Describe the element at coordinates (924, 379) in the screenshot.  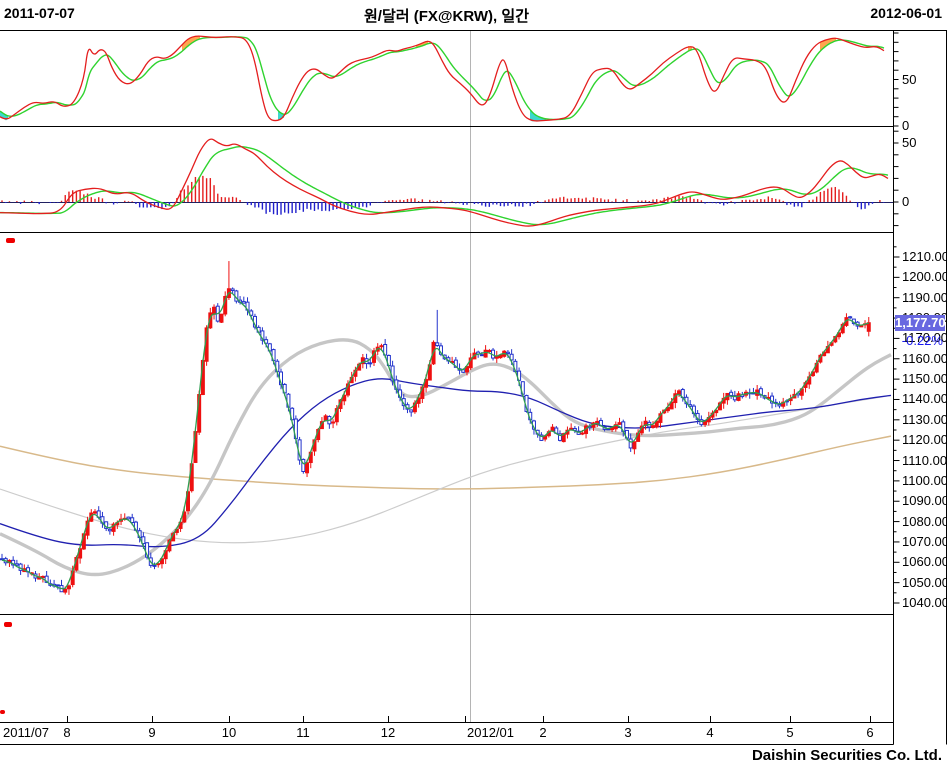
I see `price-axis-label: 1150.00` at that location.